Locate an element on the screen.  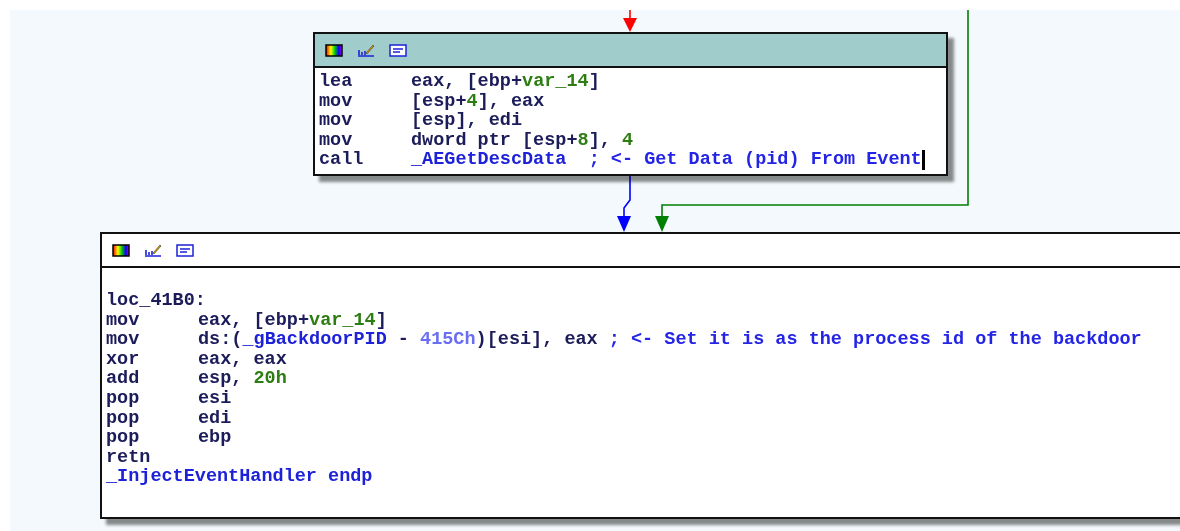
code-operand: - is located at coordinates (403, 340).